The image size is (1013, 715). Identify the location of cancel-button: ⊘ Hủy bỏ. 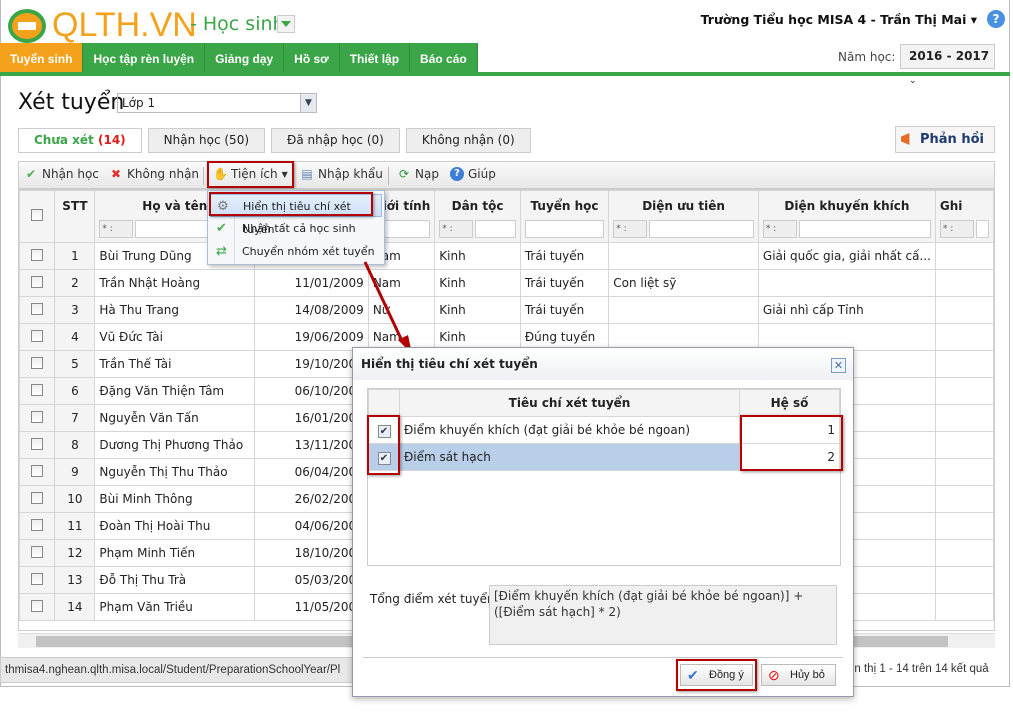
(798, 675).